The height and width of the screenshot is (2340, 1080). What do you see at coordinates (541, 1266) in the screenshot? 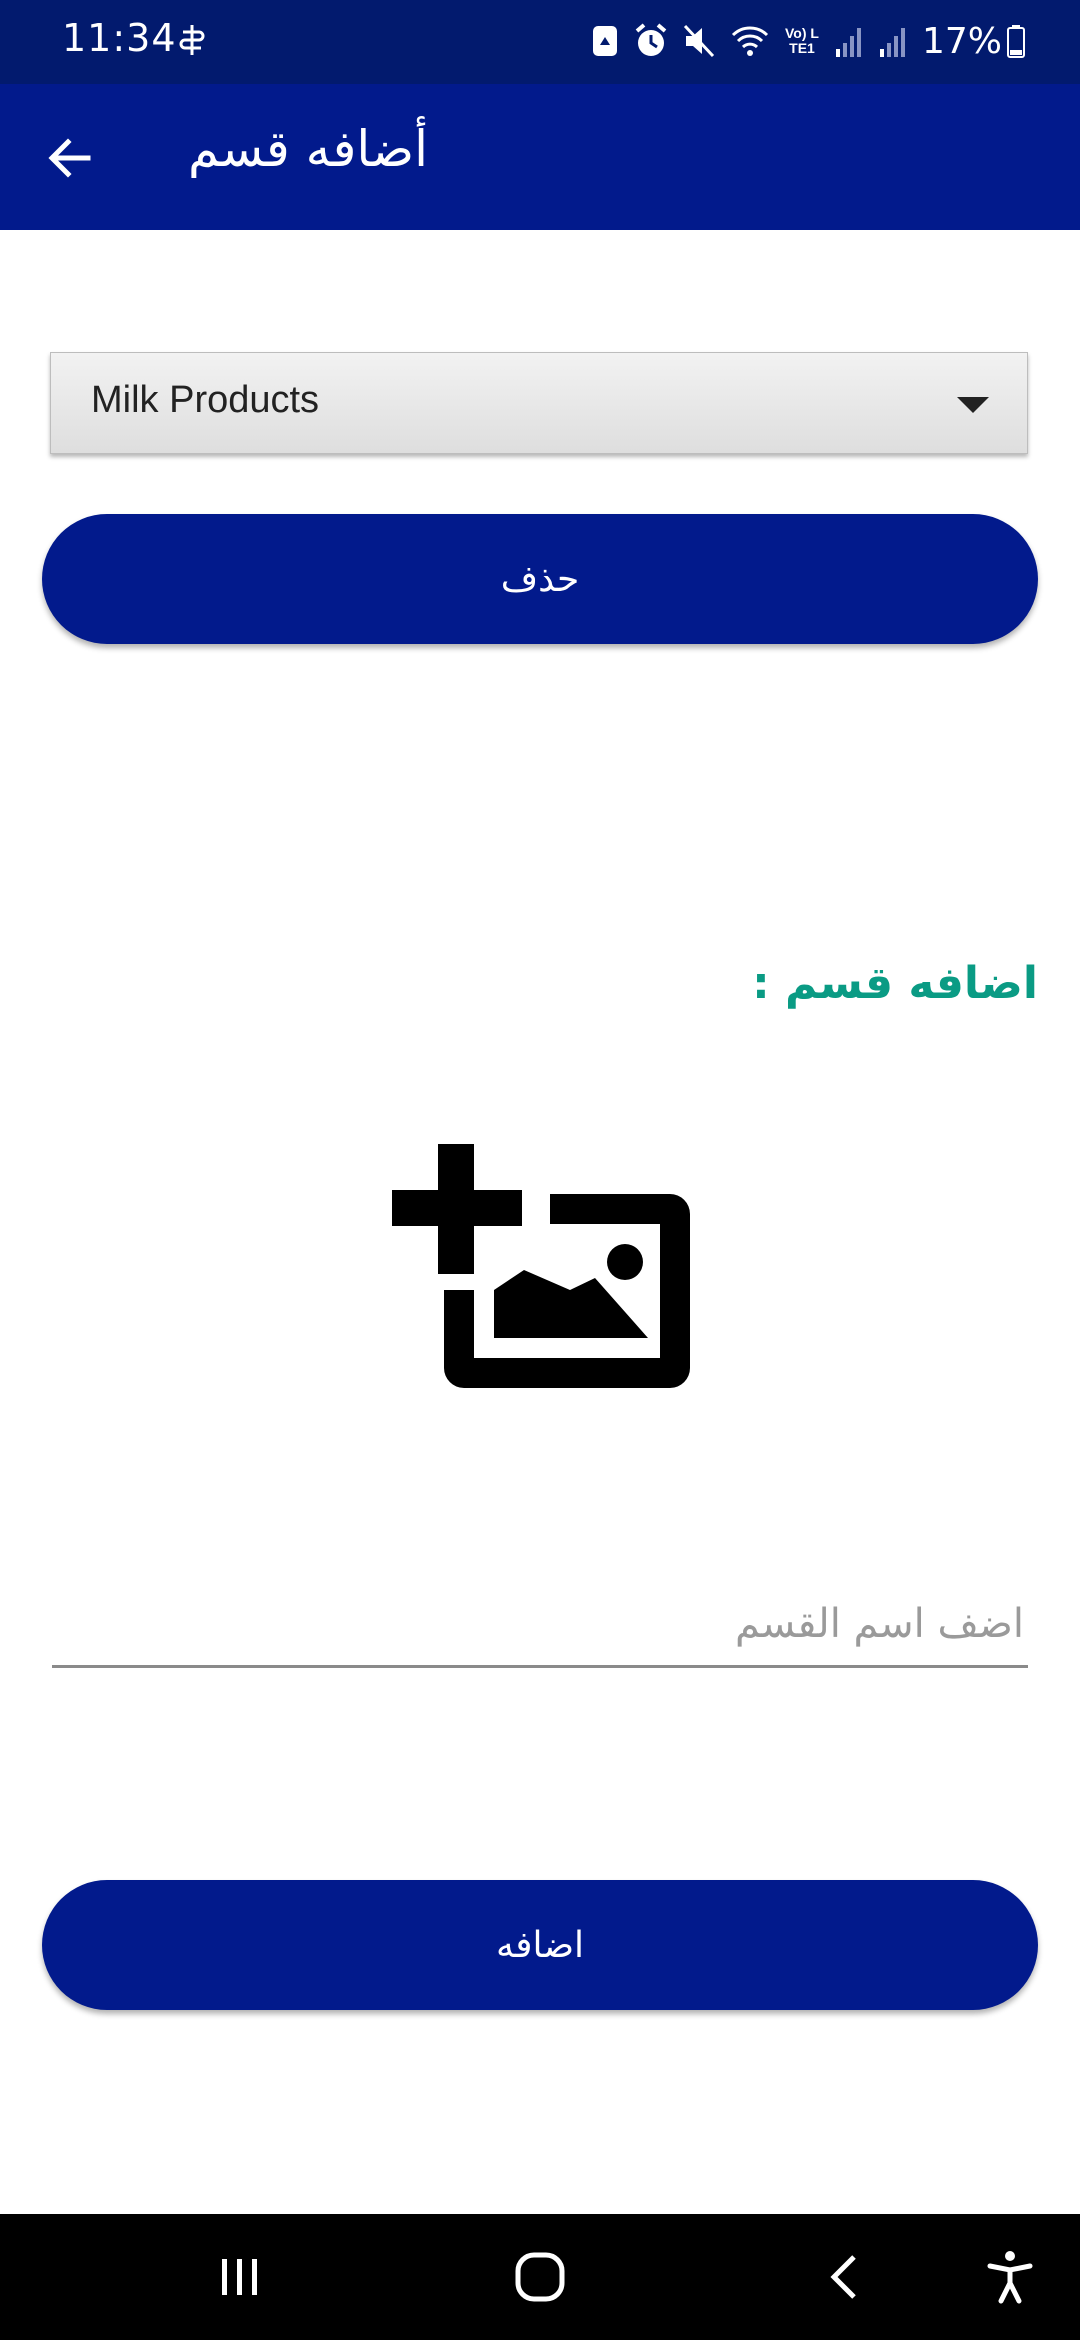
I see `add-photo-icon` at bounding box center [541, 1266].